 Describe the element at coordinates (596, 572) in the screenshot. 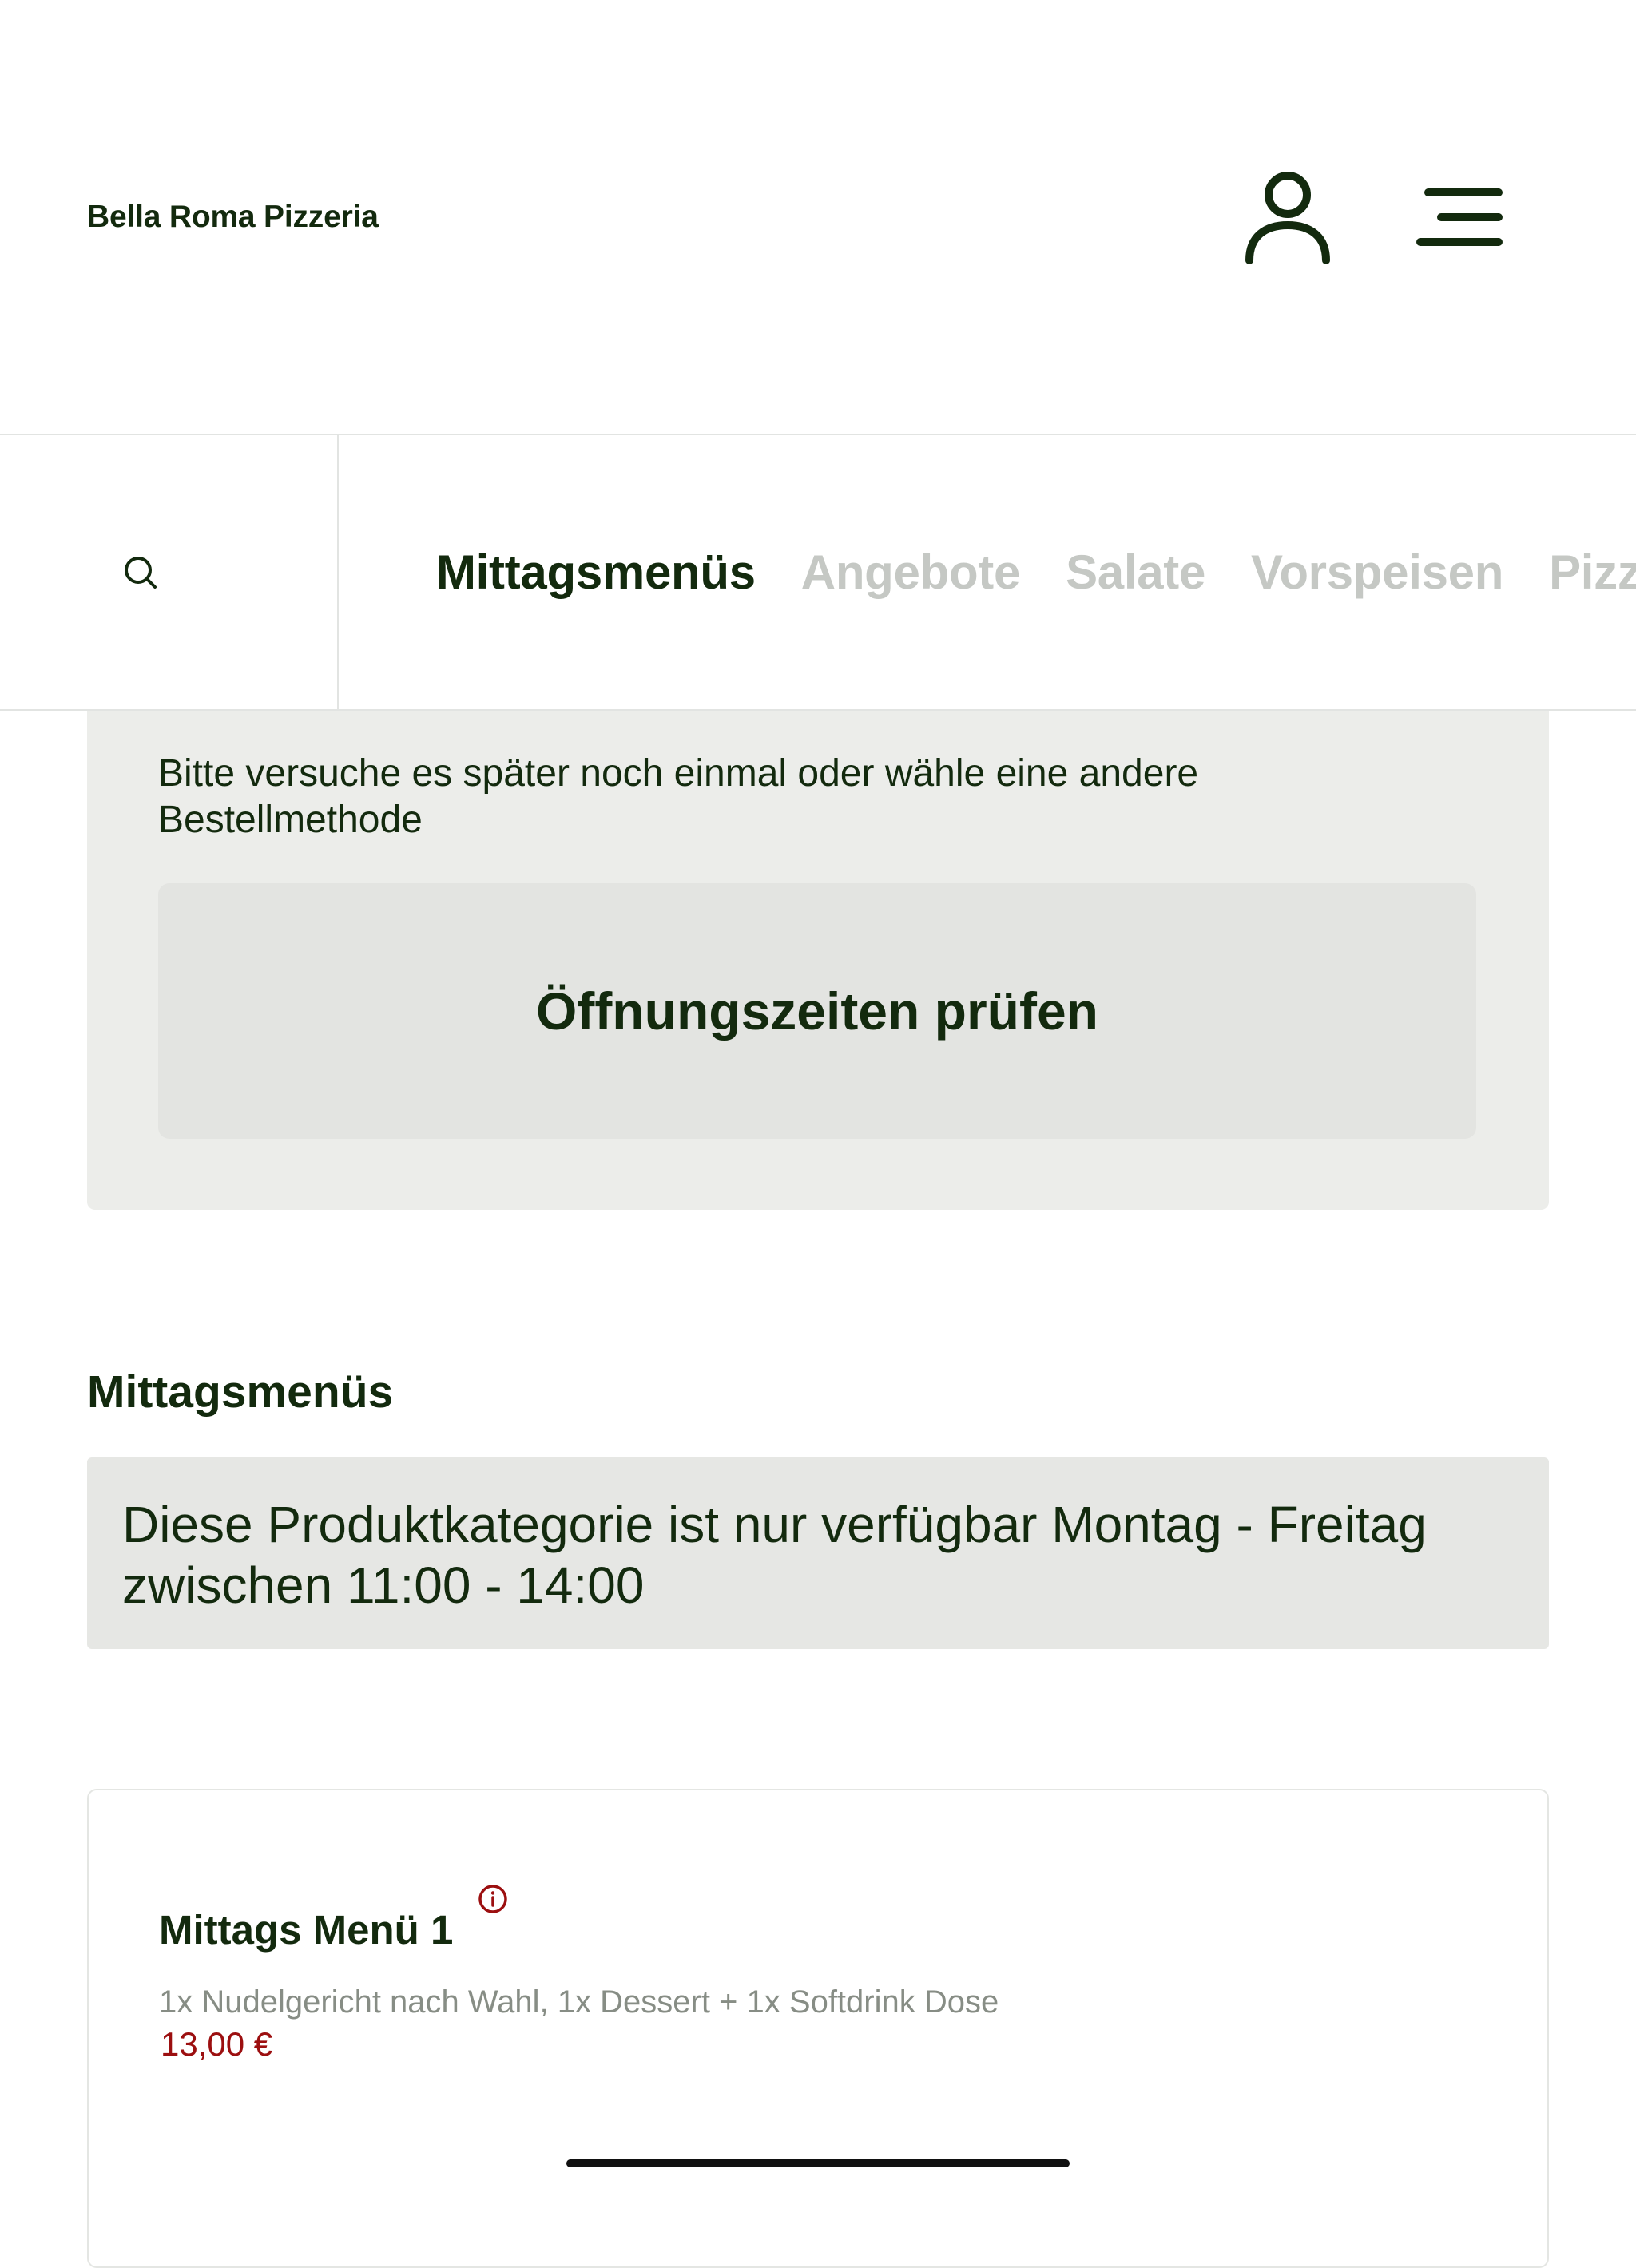

I see `tab-mittagsmenues: Mittagsmenüs` at that location.